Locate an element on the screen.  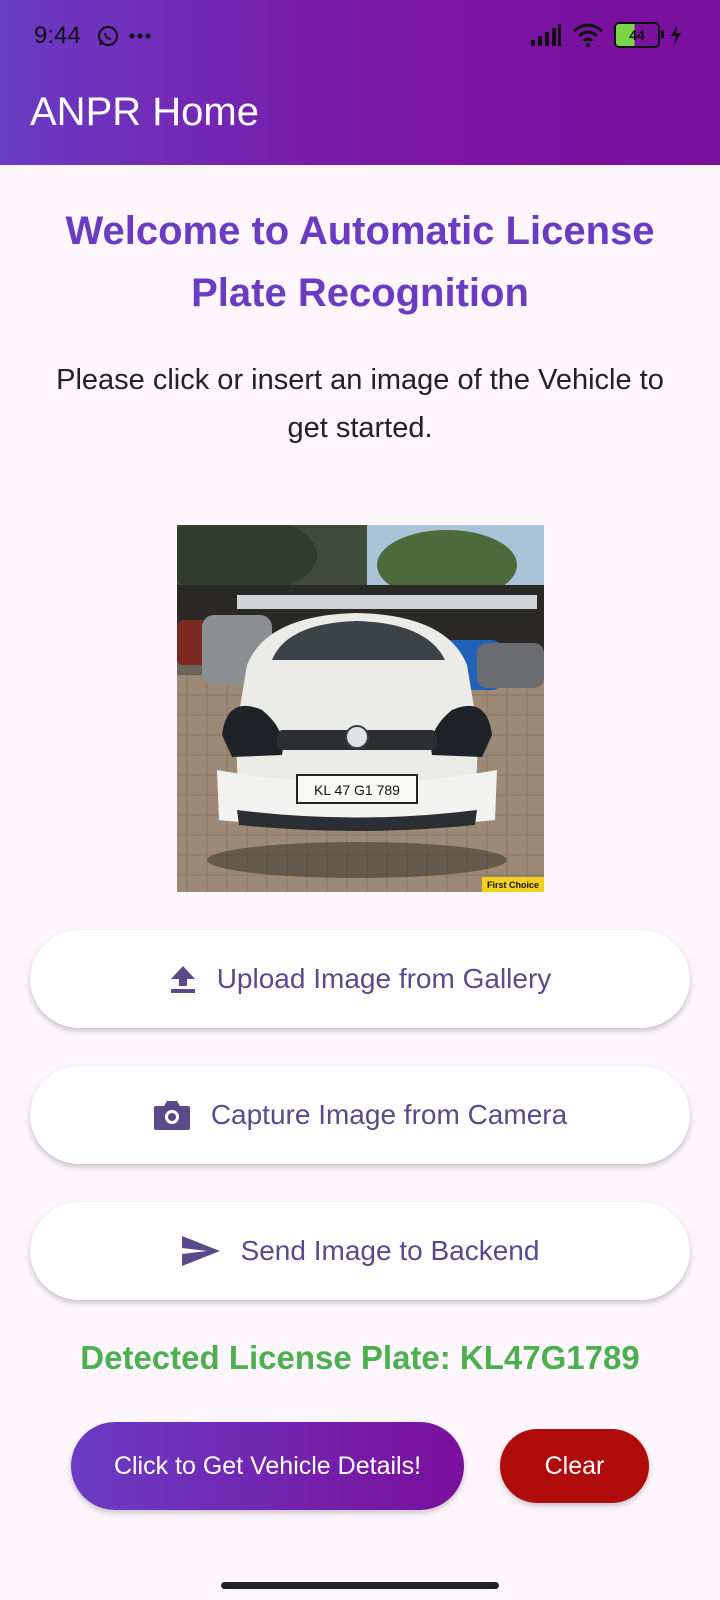
send-icon is located at coordinates (200, 1251).